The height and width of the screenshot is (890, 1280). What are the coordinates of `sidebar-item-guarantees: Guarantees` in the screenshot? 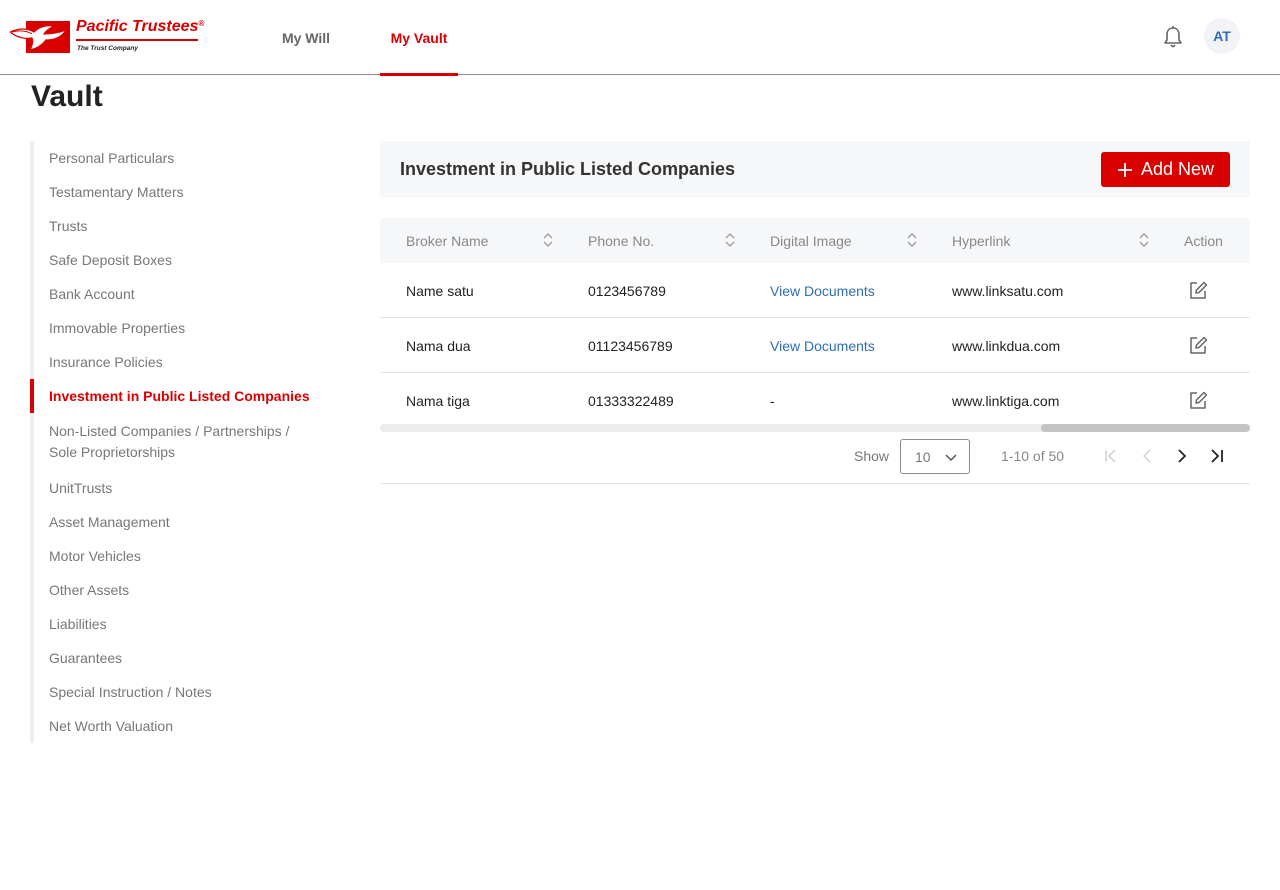 It's located at (189, 658).